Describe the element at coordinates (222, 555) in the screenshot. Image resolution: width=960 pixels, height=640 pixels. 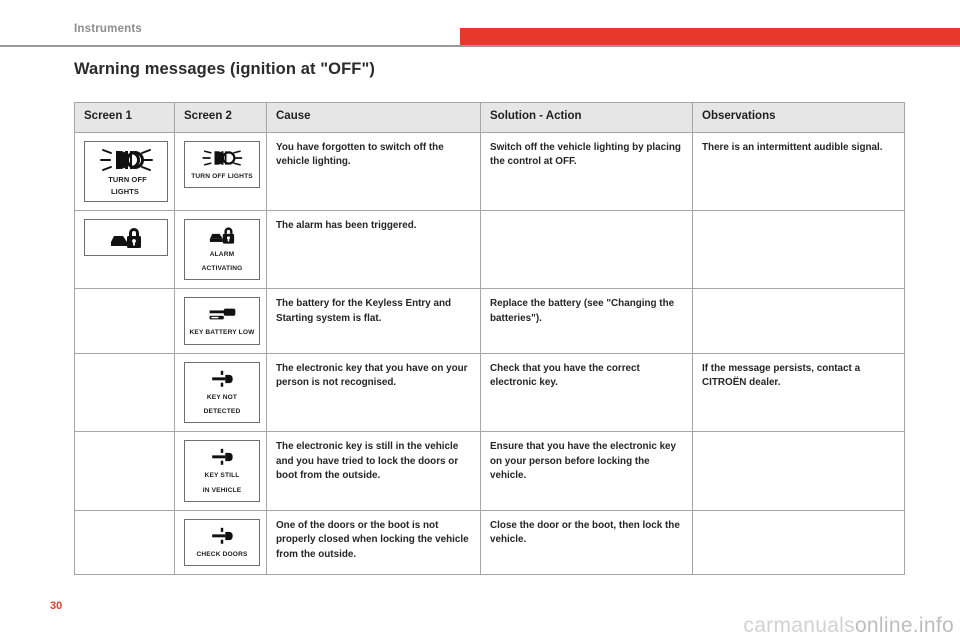
I see `screen-badge-caption: CHECK DOORS` at that location.